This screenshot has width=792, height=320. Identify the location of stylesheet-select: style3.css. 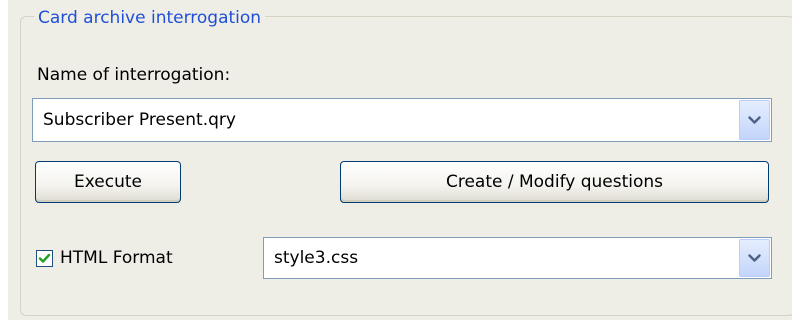
(517, 258).